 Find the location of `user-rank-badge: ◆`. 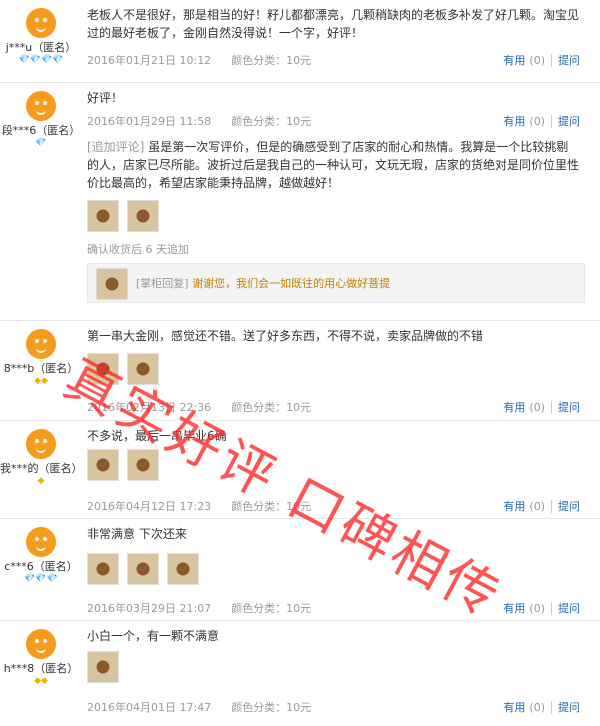

user-rank-badge: ◆ is located at coordinates (41, 481).